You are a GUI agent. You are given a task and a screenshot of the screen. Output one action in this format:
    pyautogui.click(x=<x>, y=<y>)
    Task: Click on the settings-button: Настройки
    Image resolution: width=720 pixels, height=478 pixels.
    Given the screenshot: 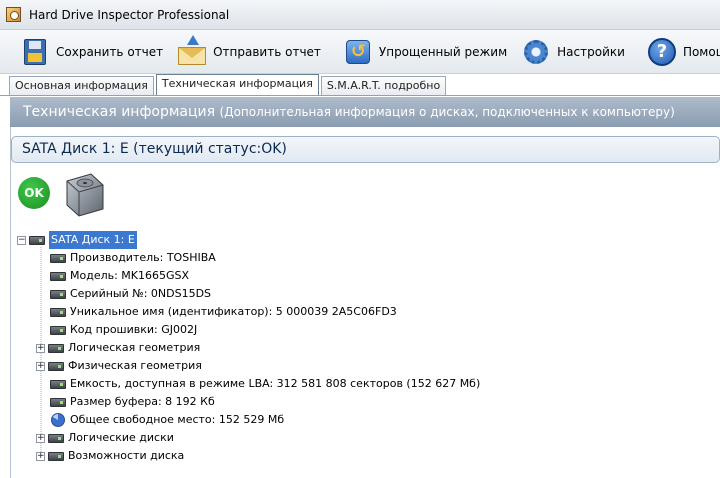 What is the action you would take?
    pyautogui.click(x=572, y=52)
    